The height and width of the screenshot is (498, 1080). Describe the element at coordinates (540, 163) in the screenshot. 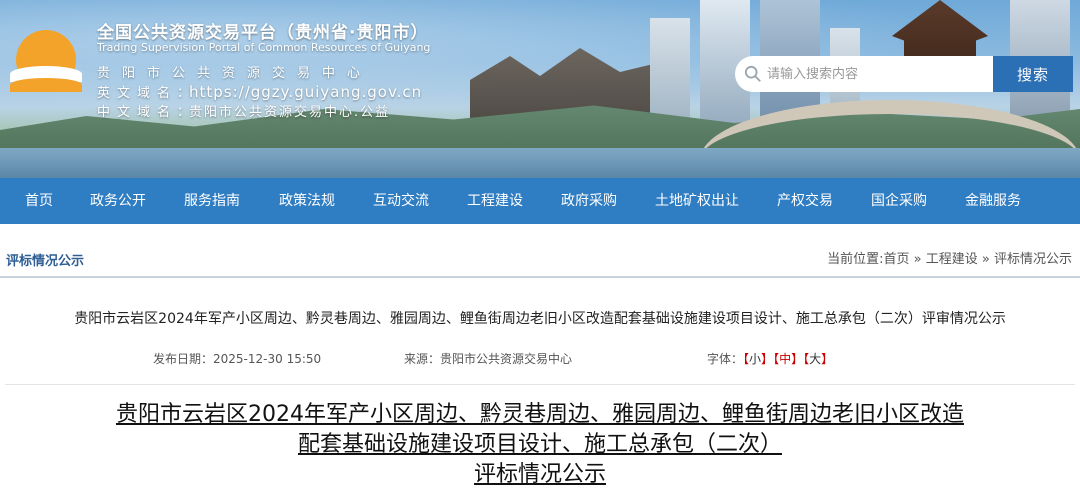

I see `banner-river` at that location.